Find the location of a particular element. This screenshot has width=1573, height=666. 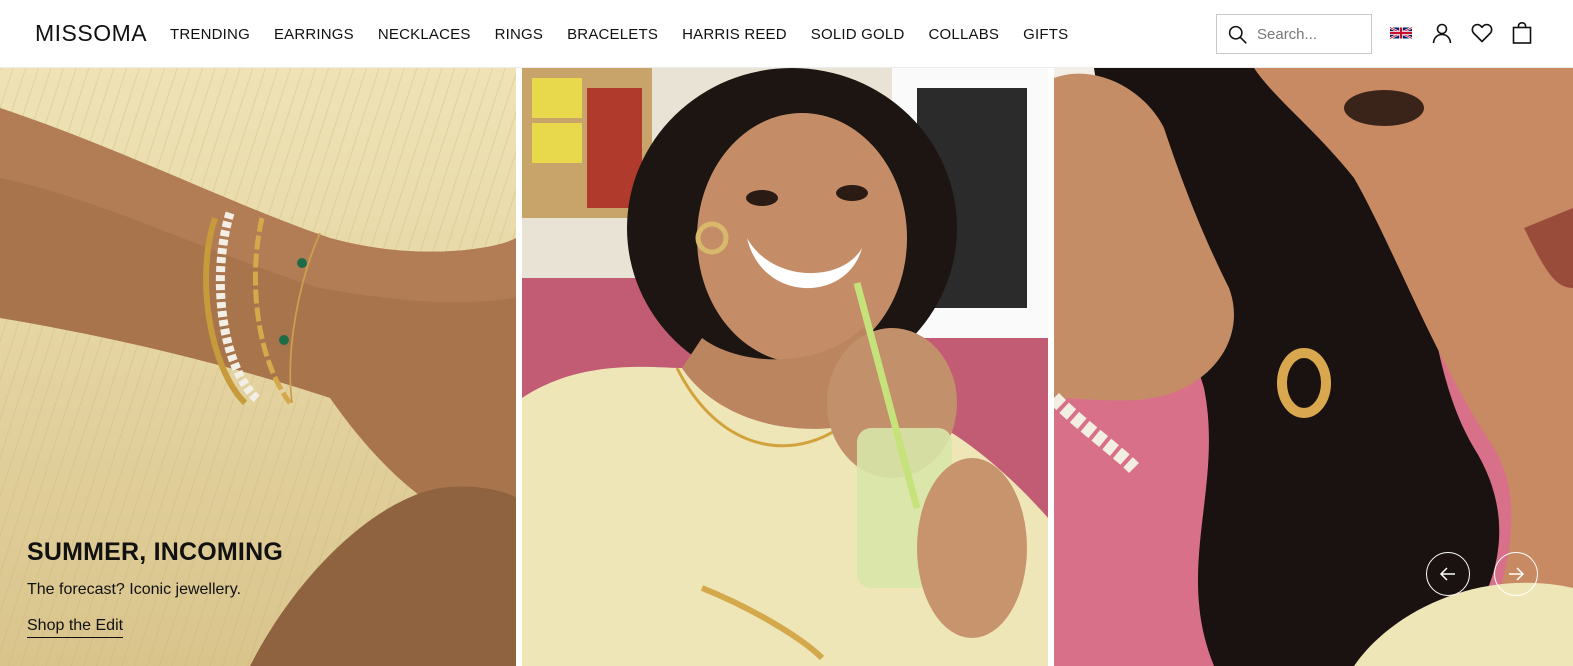

account-icon is located at coordinates (1442, 33).